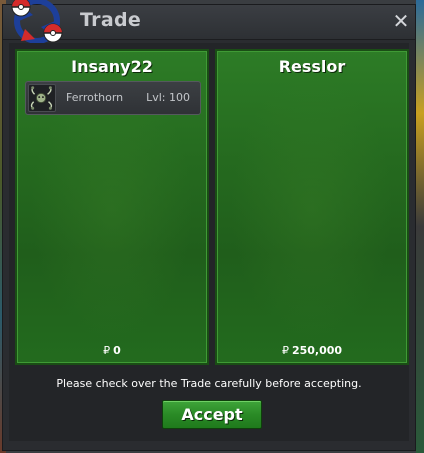  Describe the element at coordinates (401, 21) in the screenshot. I see `close-icon: ✕` at that location.